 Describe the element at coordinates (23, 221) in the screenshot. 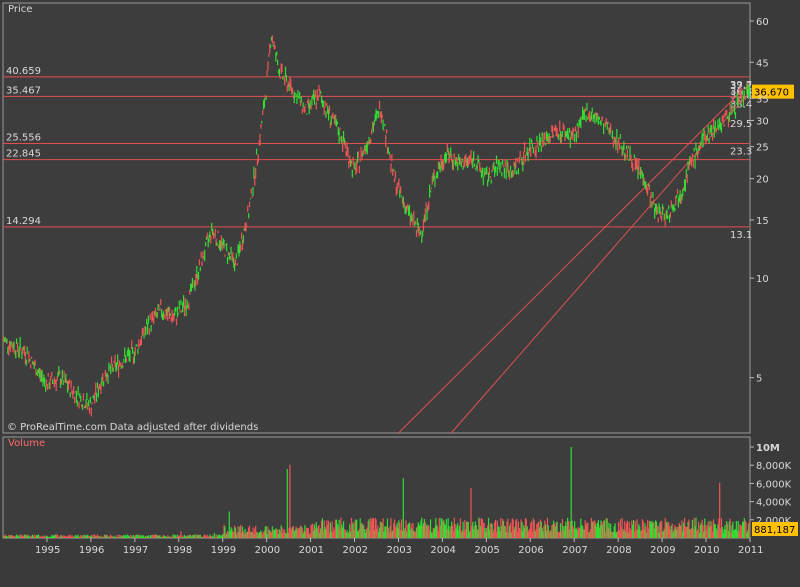

I see `level-left-label: 14.294` at that location.